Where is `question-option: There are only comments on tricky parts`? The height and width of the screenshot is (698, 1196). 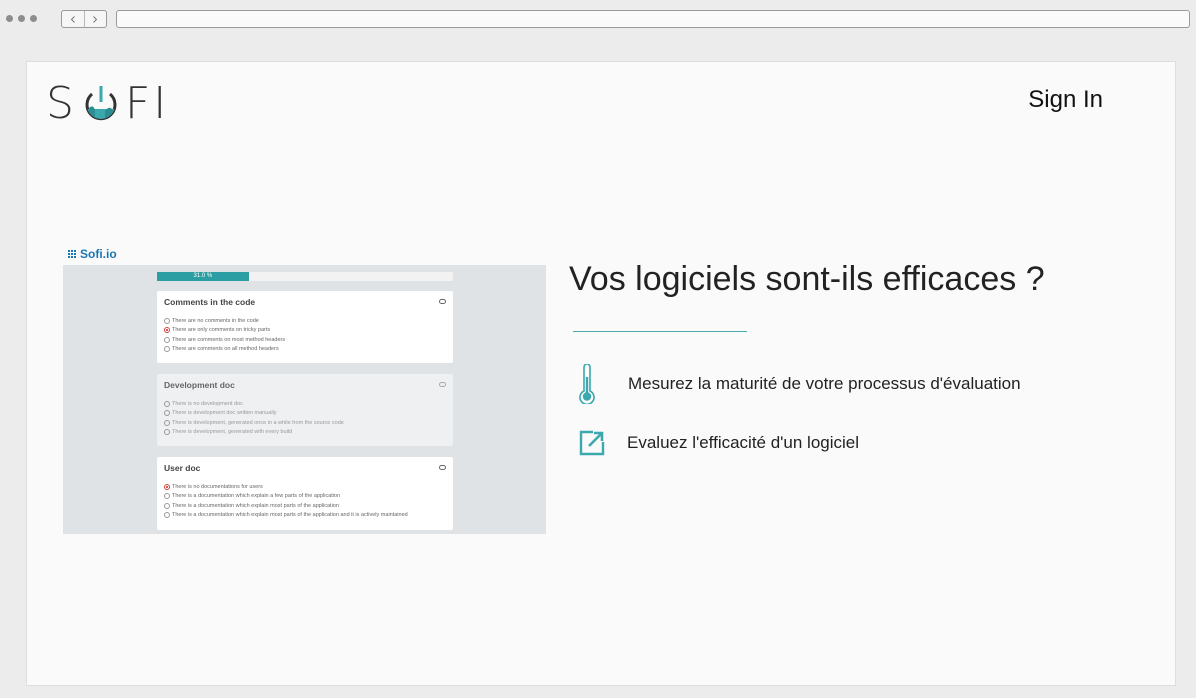 question-option: There are only comments on tricky parts is located at coordinates (305, 331).